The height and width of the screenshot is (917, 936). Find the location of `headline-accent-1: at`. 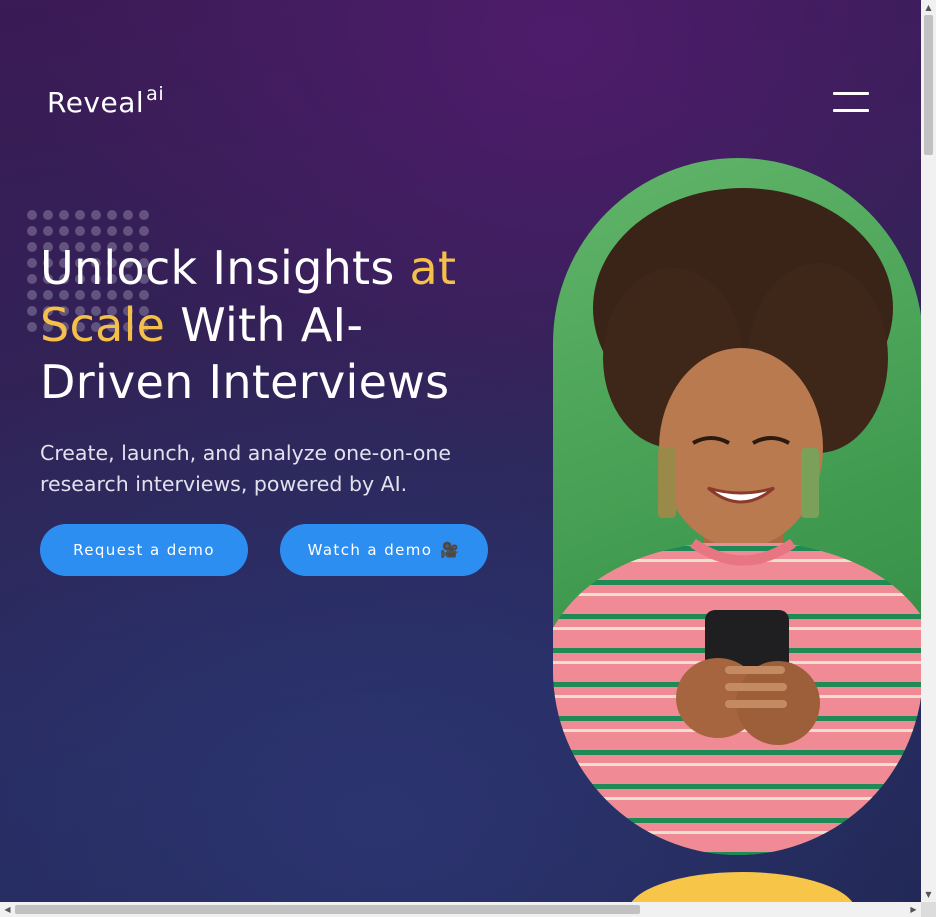

headline-accent-1: at is located at coordinates (433, 268).